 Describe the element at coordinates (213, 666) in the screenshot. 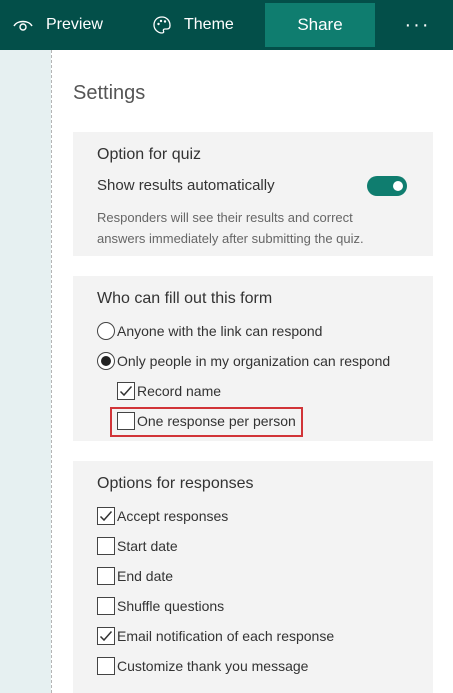

I see `customize-thank-you-label: Customize thank you message` at that location.